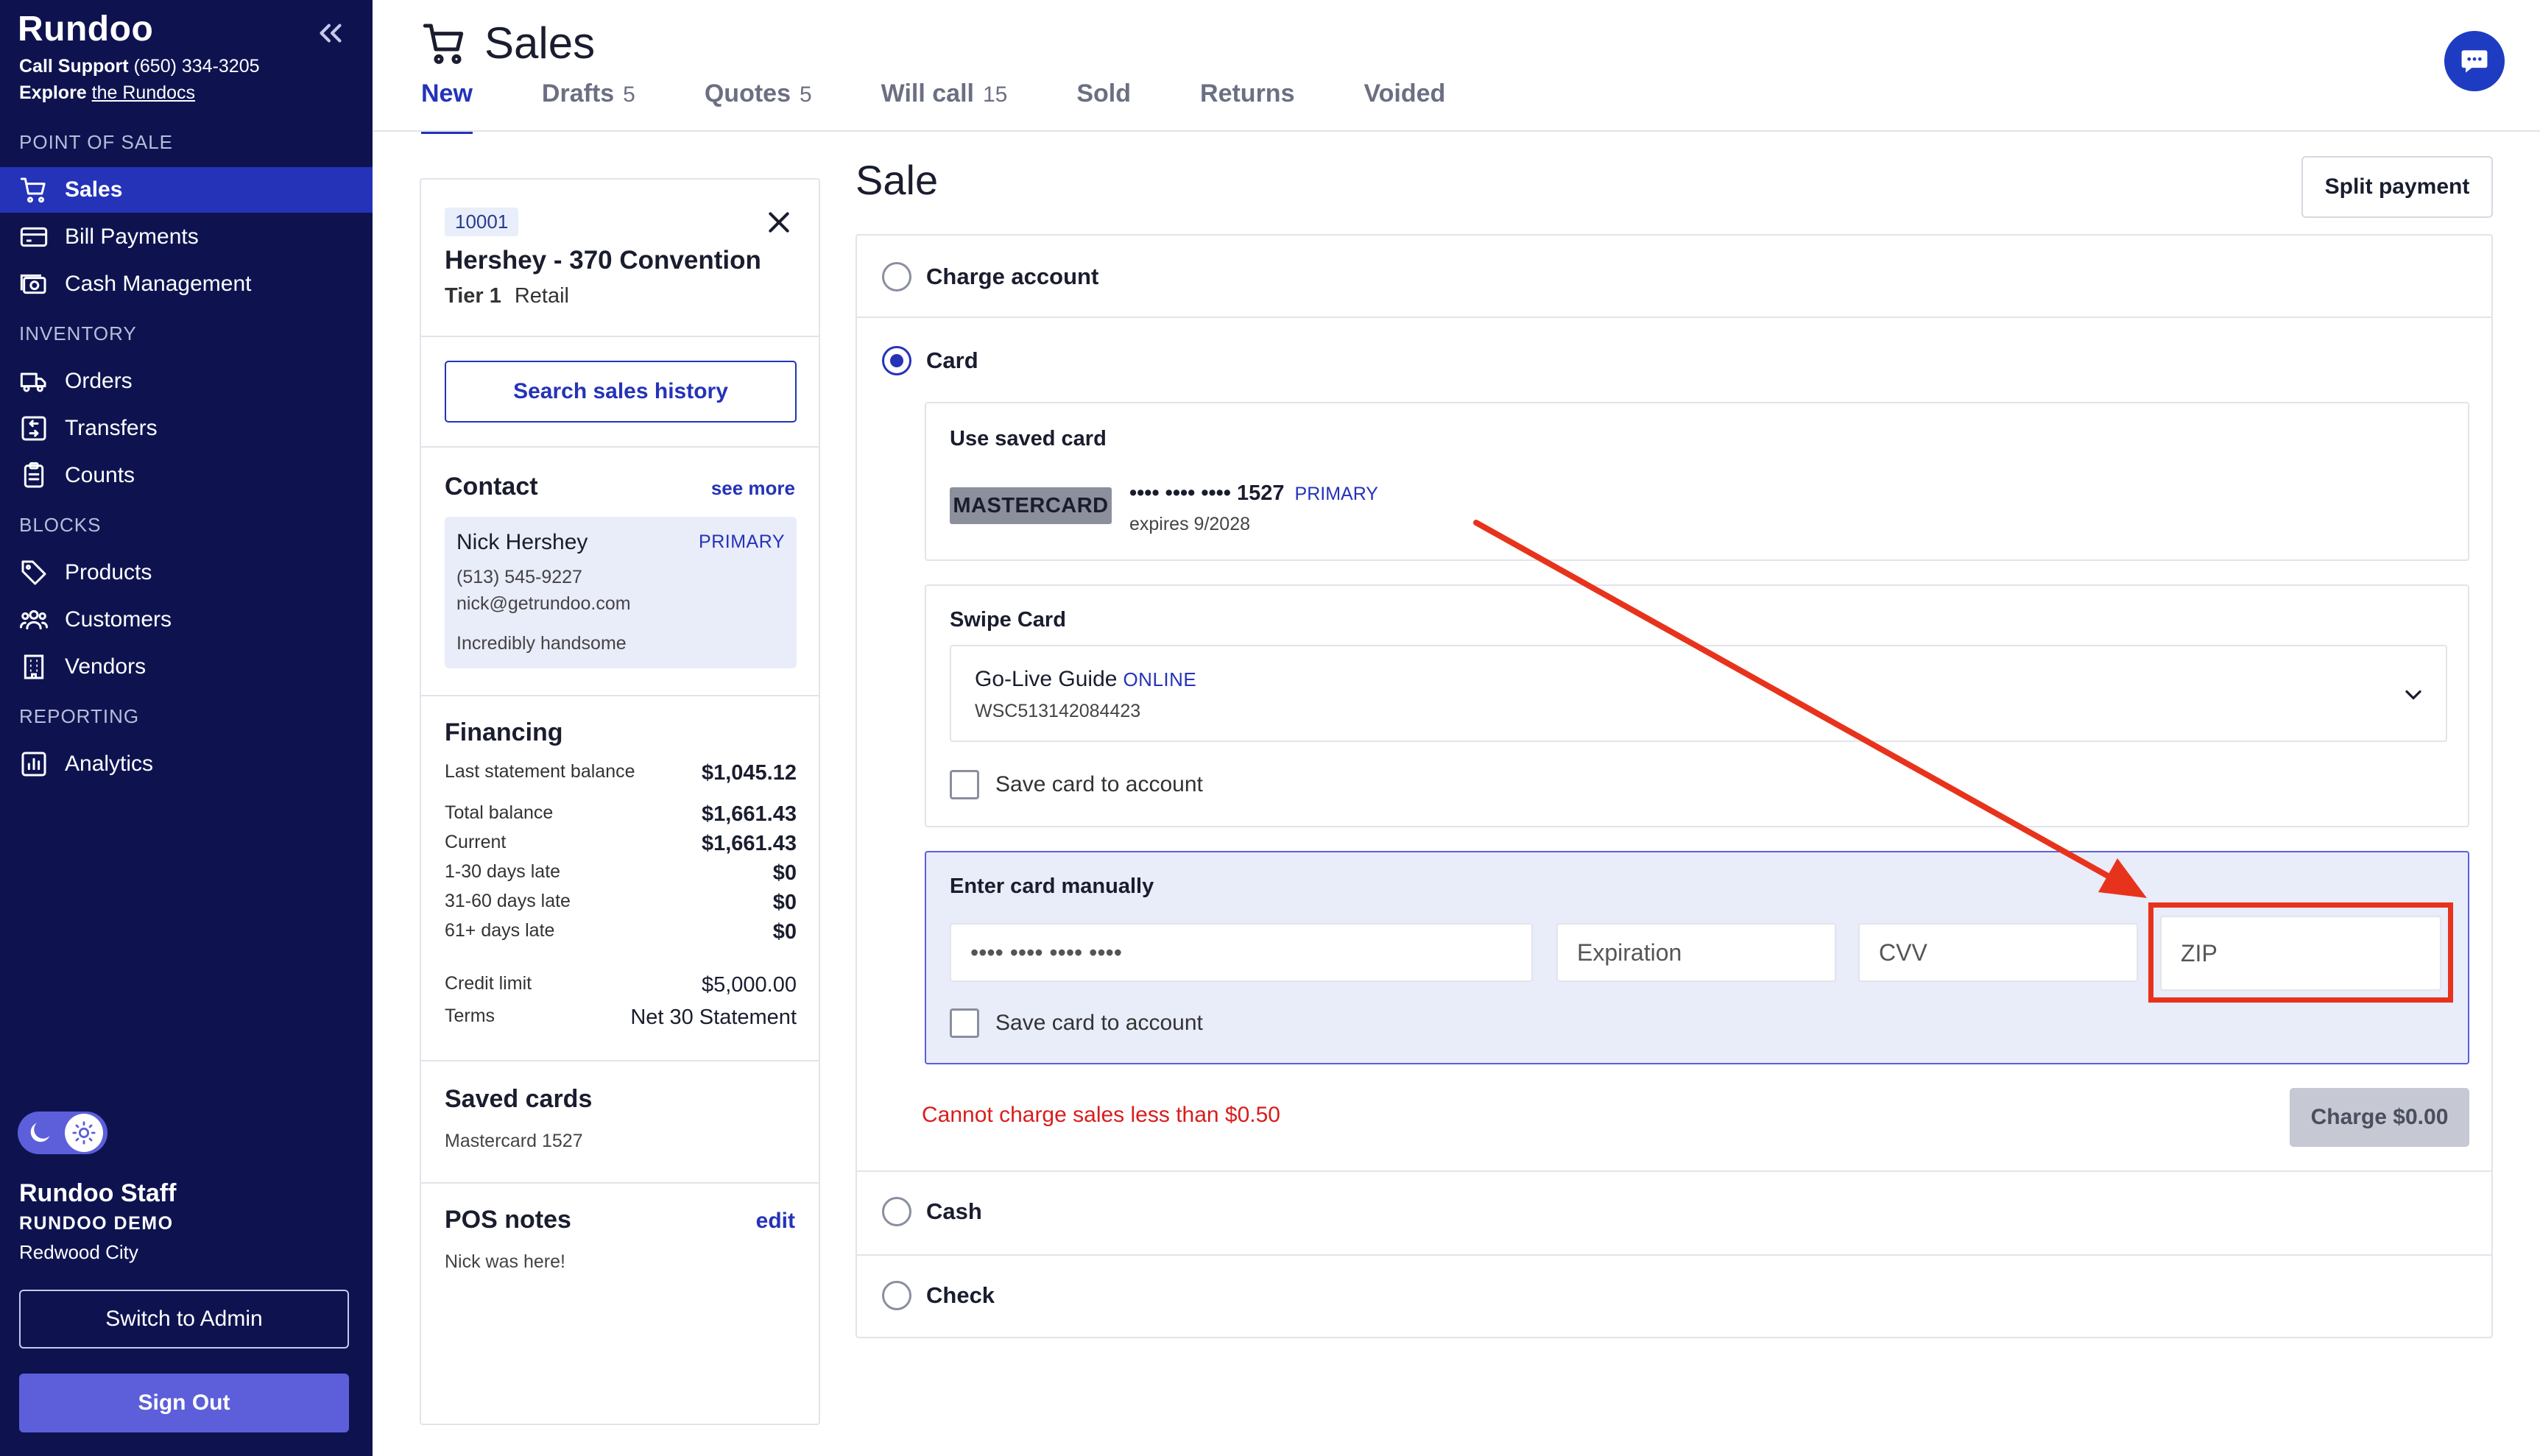  What do you see at coordinates (1076, 1023) in the screenshot?
I see `manual-save-card-checkbox: Save card to account` at bounding box center [1076, 1023].